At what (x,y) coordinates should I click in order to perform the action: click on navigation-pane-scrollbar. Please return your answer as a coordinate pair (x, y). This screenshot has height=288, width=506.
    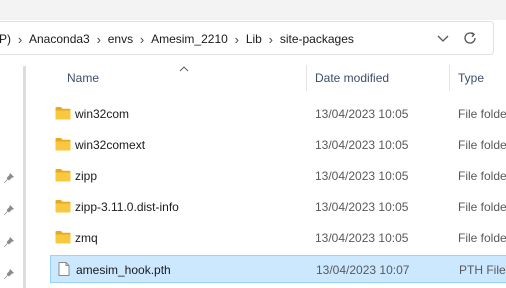
    Looking at the image, I should click on (24, 177).